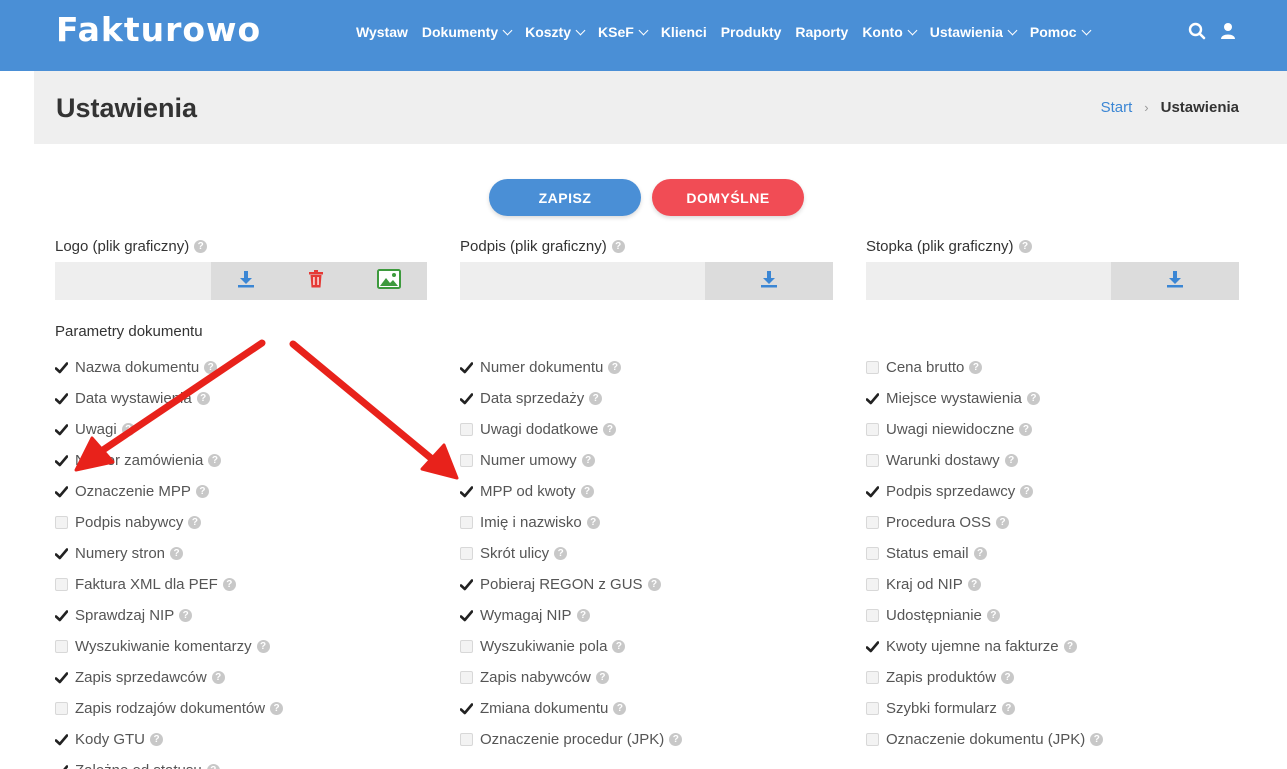 This screenshot has width=1287, height=769. I want to click on parameter-option: Zapis nabywców?, so click(571, 677).